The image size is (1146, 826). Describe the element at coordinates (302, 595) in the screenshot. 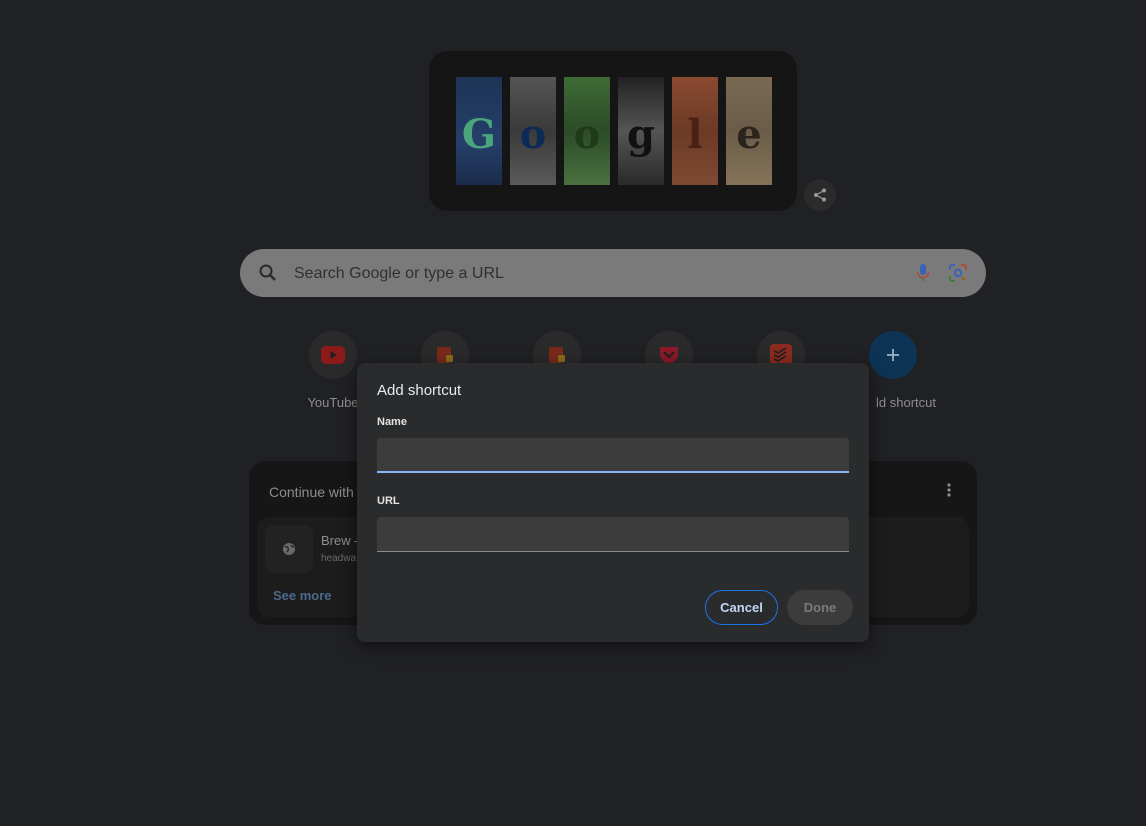

I see `see-more-link: See more` at that location.